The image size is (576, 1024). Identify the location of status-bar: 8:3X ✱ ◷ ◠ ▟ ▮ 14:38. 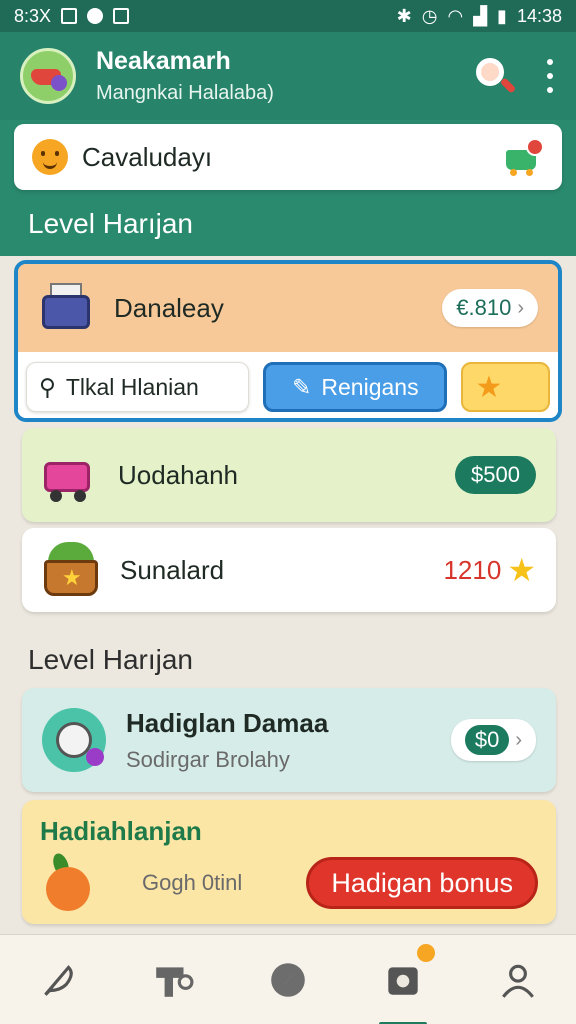
(288, 16).